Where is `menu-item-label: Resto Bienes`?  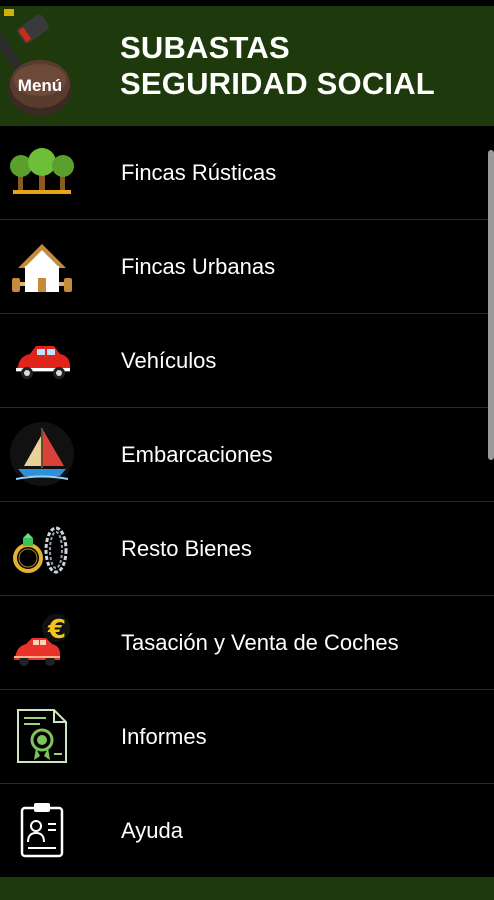 menu-item-label: Resto Bienes is located at coordinates (186, 548).